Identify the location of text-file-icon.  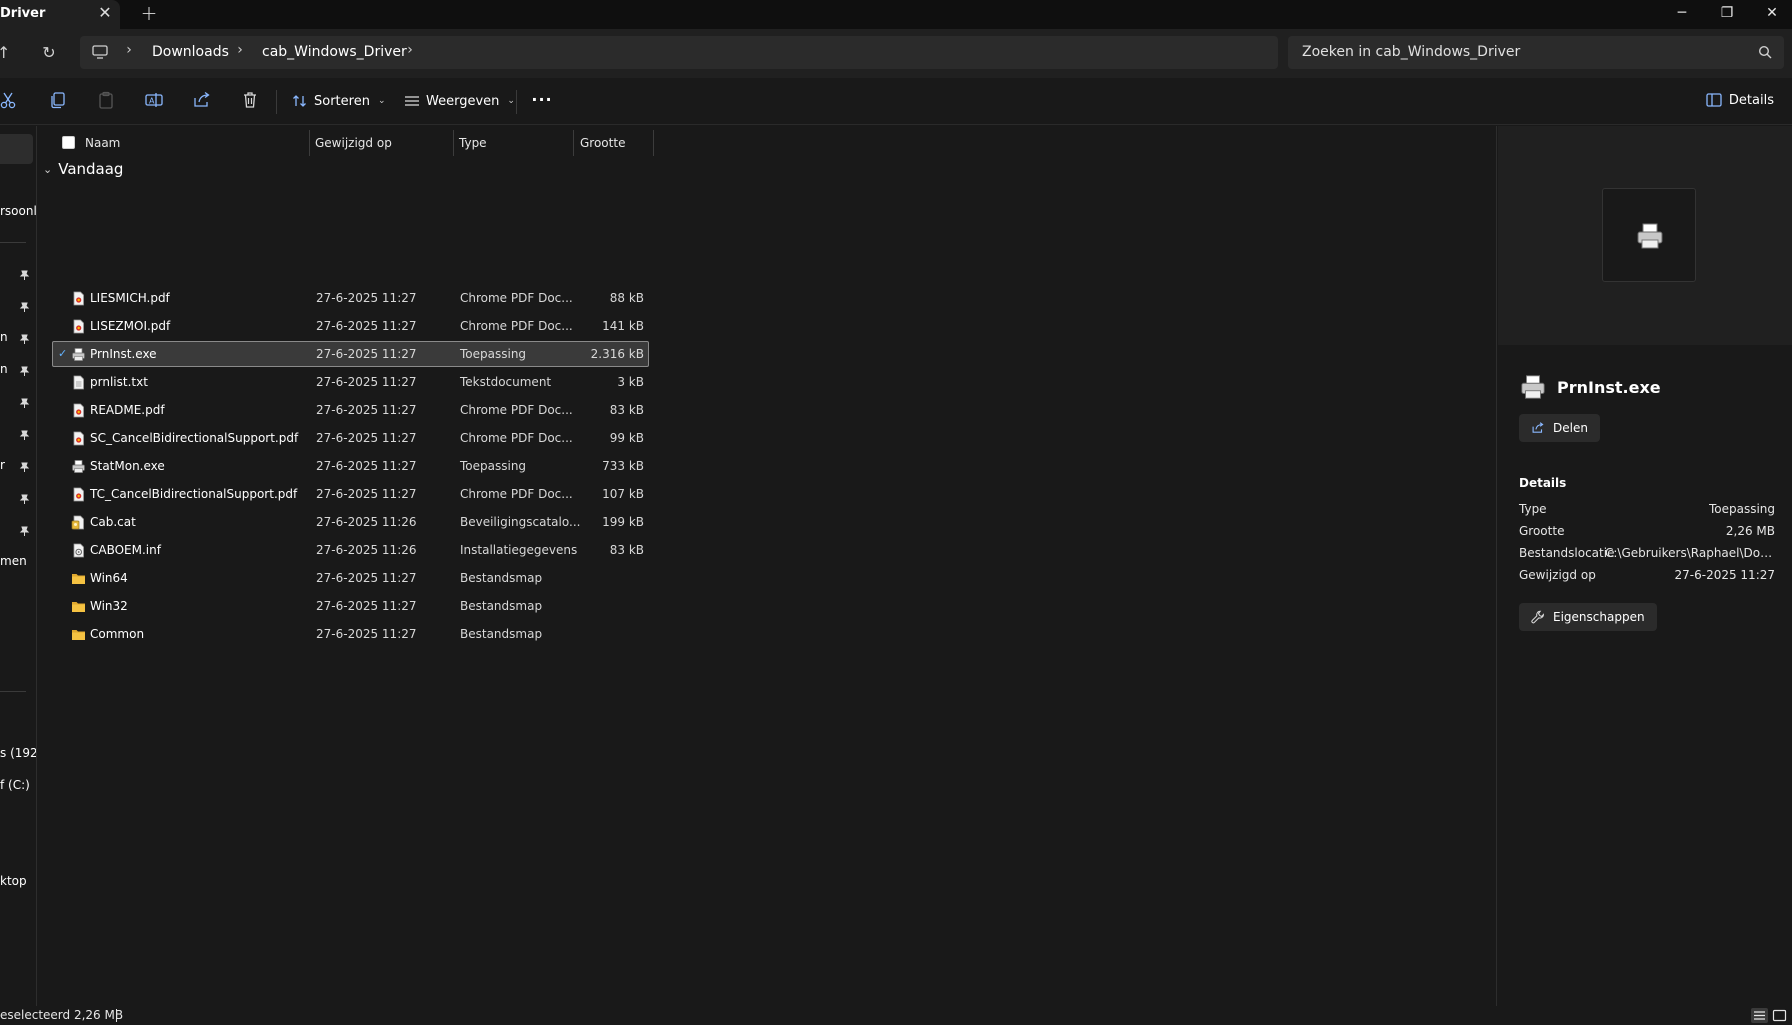
(78, 382).